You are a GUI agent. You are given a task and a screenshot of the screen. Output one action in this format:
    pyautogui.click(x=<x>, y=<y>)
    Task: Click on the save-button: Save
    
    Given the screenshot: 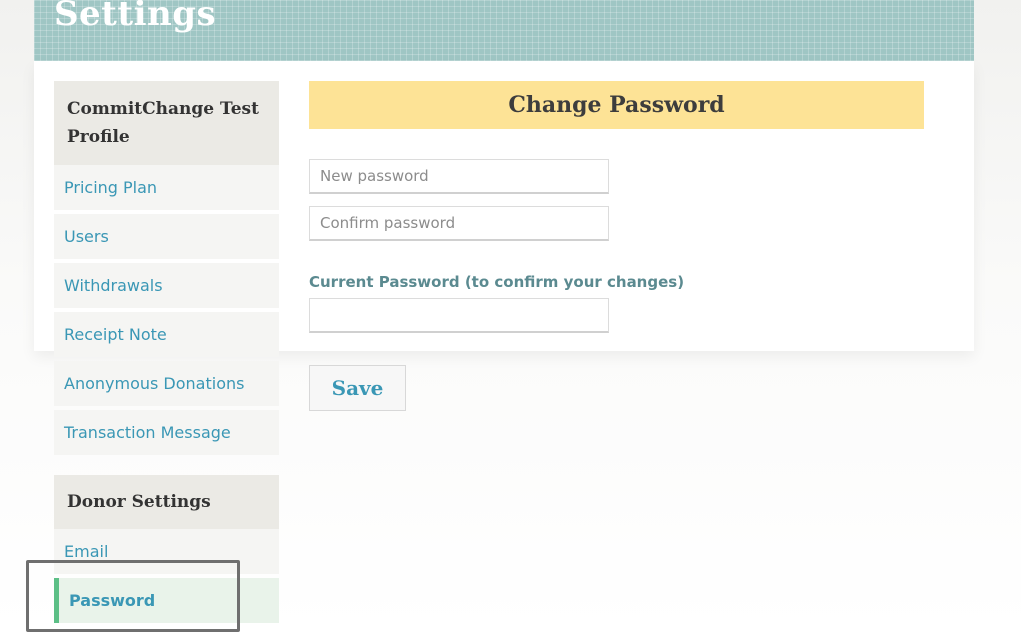 What is the action you would take?
    pyautogui.click(x=357, y=388)
    